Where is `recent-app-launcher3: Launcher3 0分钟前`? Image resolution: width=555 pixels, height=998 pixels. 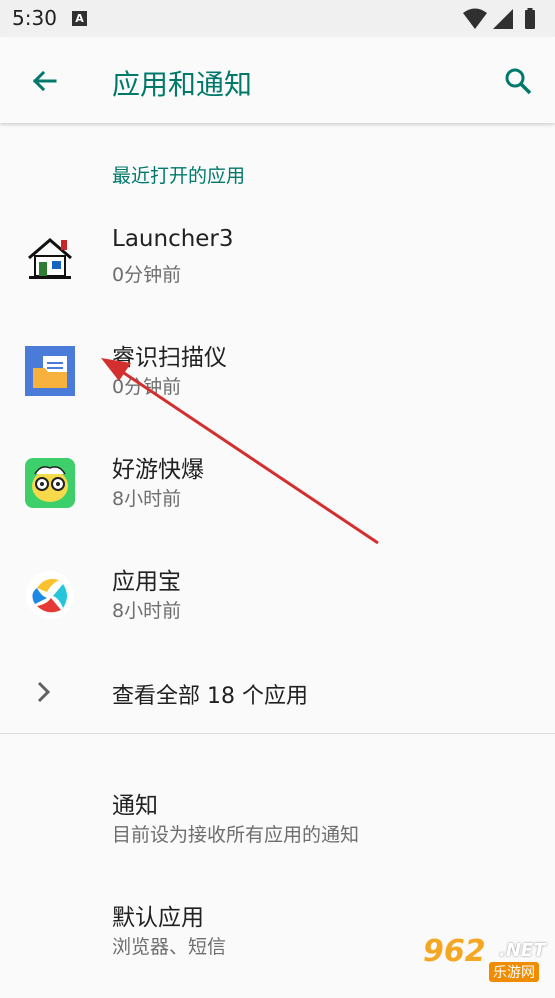
recent-app-launcher3: Launcher3 0分钟前 is located at coordinates (277, 264).